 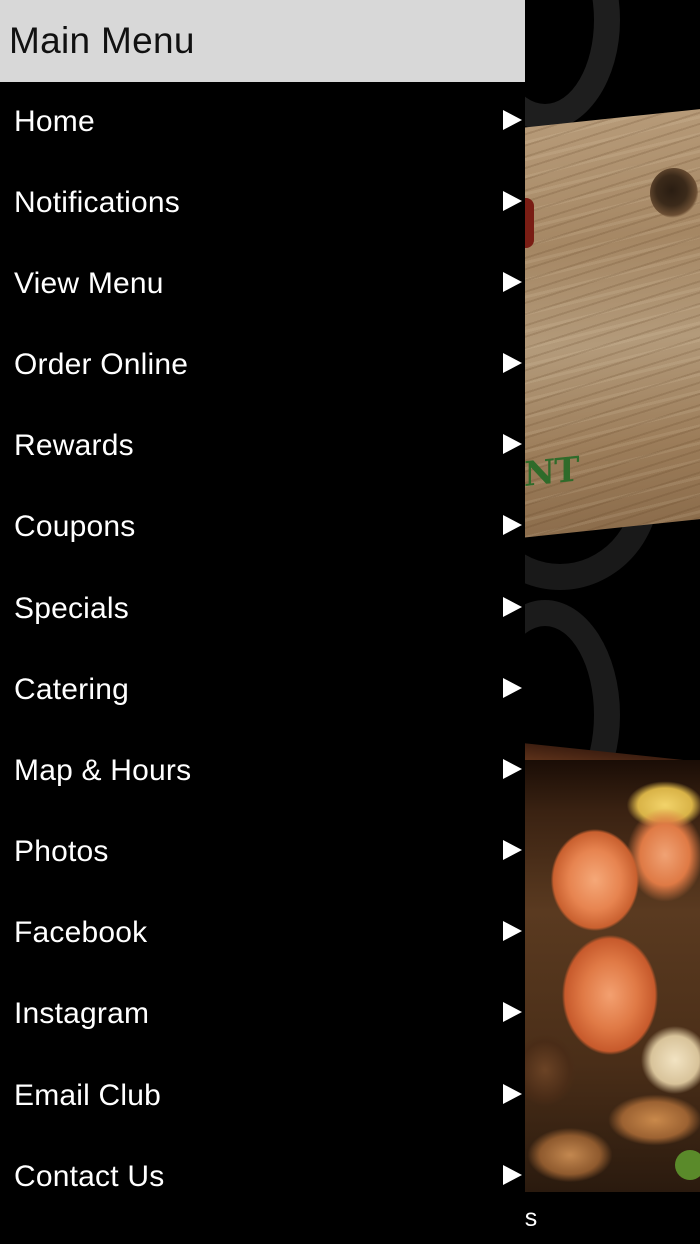 What do you see at coordinates (262, 1014) in the screenshot?
I see `menu-item-instagram: Instagram` at bounding box center [262, 1014].